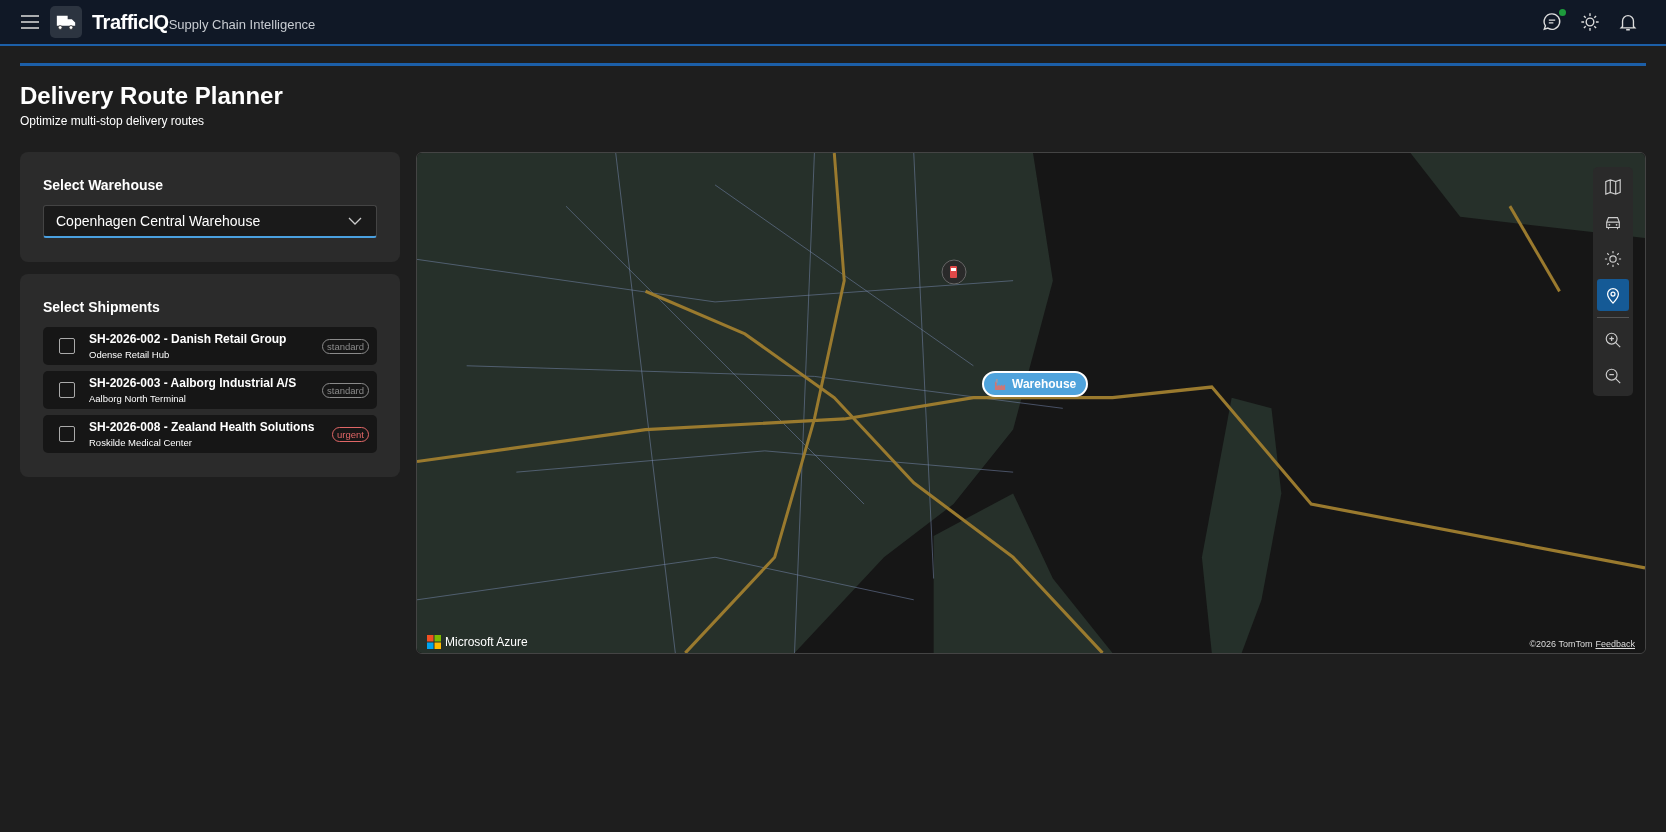  What do you see at coordinates (188, 339) in the screenshot?
I see `shipment-title: SH-2026-002 - Danish Retail Group` at bounding box center [188, 339].